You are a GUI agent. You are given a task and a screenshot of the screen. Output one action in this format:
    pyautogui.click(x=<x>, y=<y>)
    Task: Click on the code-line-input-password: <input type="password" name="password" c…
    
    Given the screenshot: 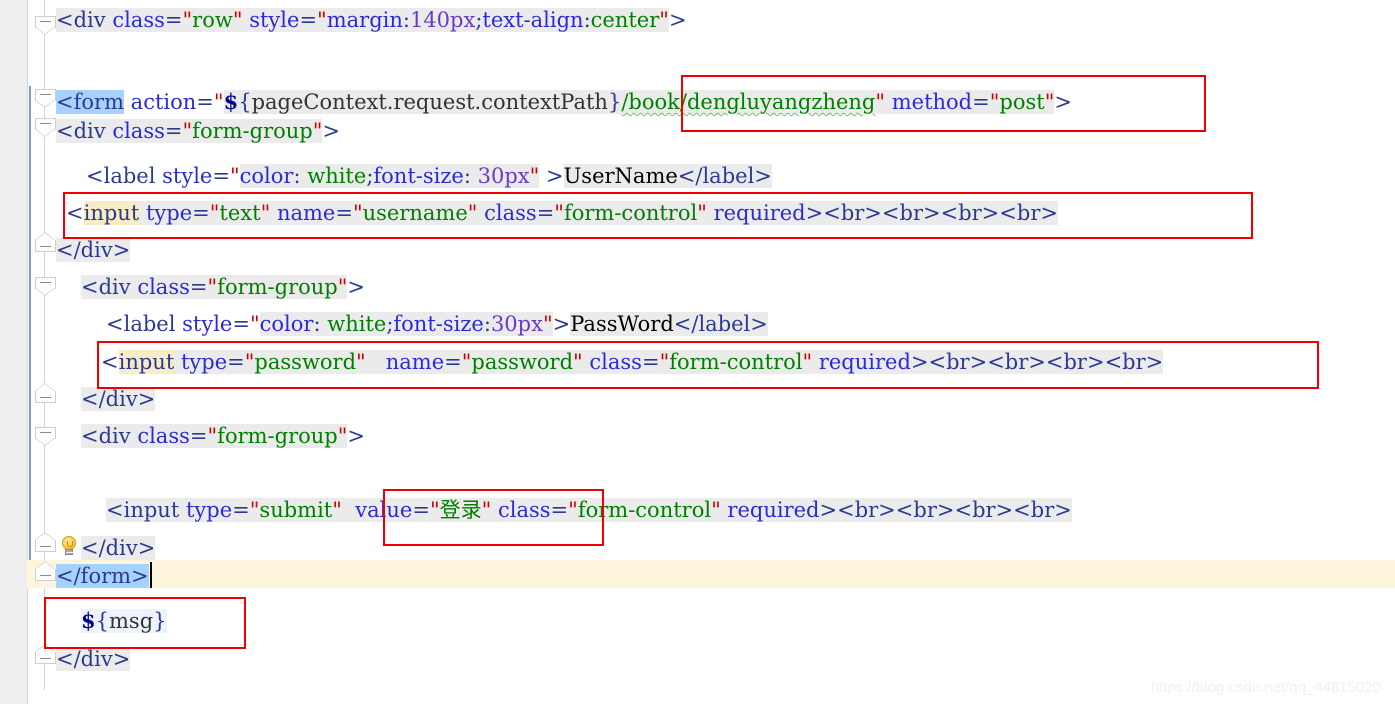 What is the action you would take?
    pyautogui.click(x=632, y=362)
    